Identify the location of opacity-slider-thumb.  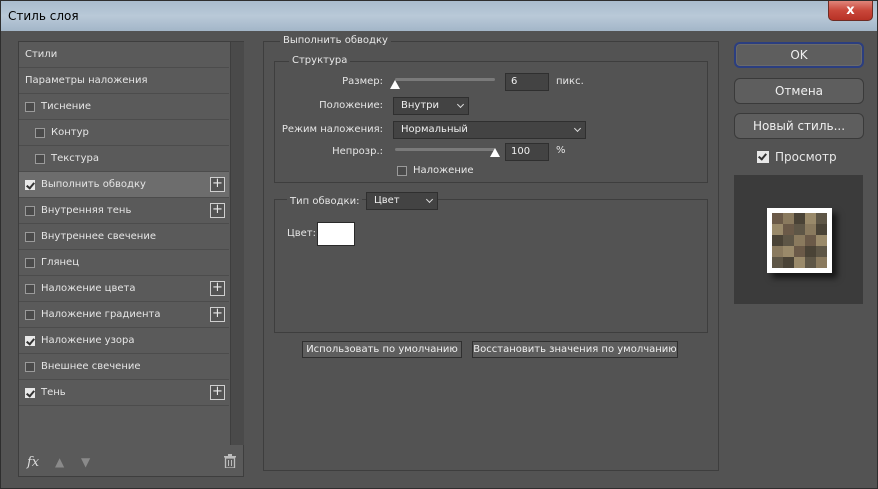
(495, 152).